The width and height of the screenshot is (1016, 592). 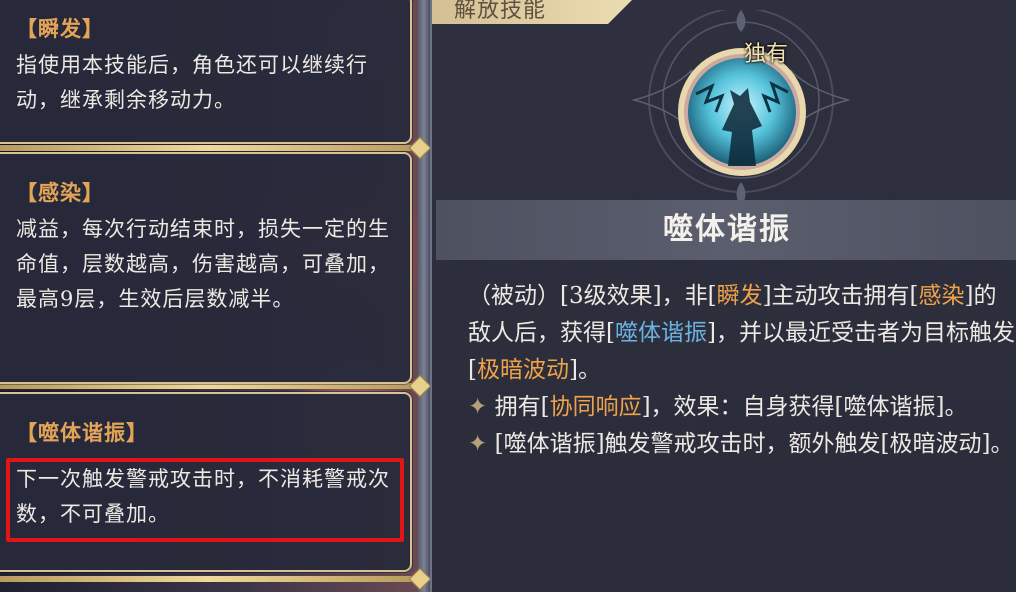 I want to click on skill-description-bonus-2: ✦ [噬体谐振]触发警戒攻击时，额外触发[极暗波动]。, so click(x=741, y=444).